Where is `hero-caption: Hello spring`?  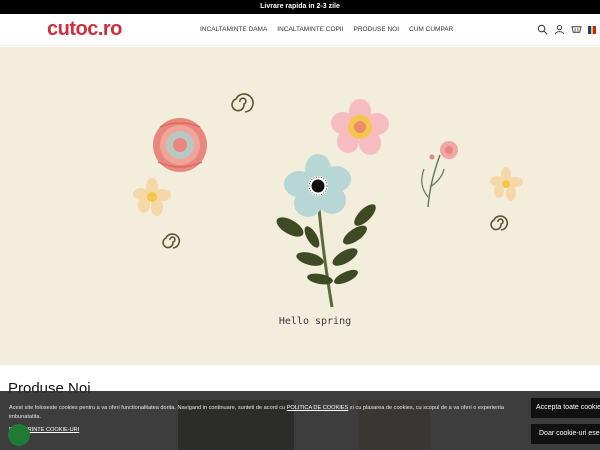 hero-caption: Hello spring is located at coordinates (315, 321).